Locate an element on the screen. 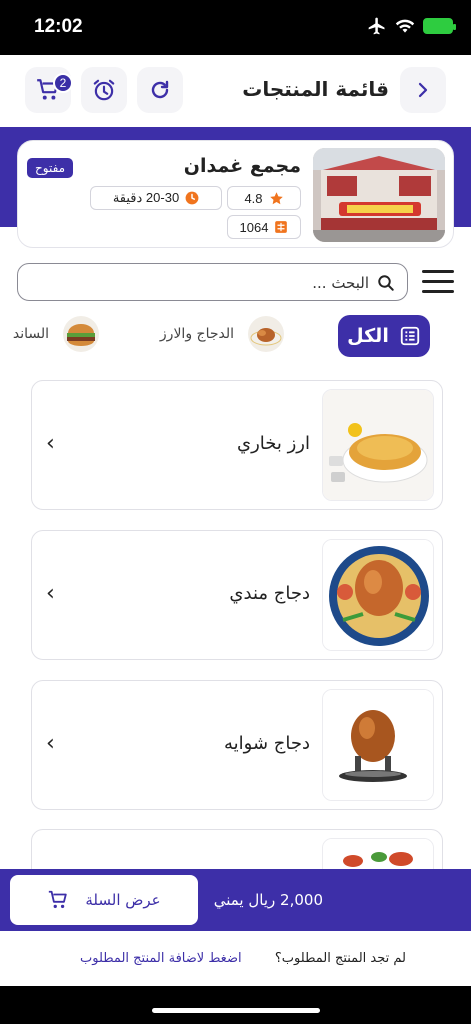  orders-icon is located at coordinates (281, 227).